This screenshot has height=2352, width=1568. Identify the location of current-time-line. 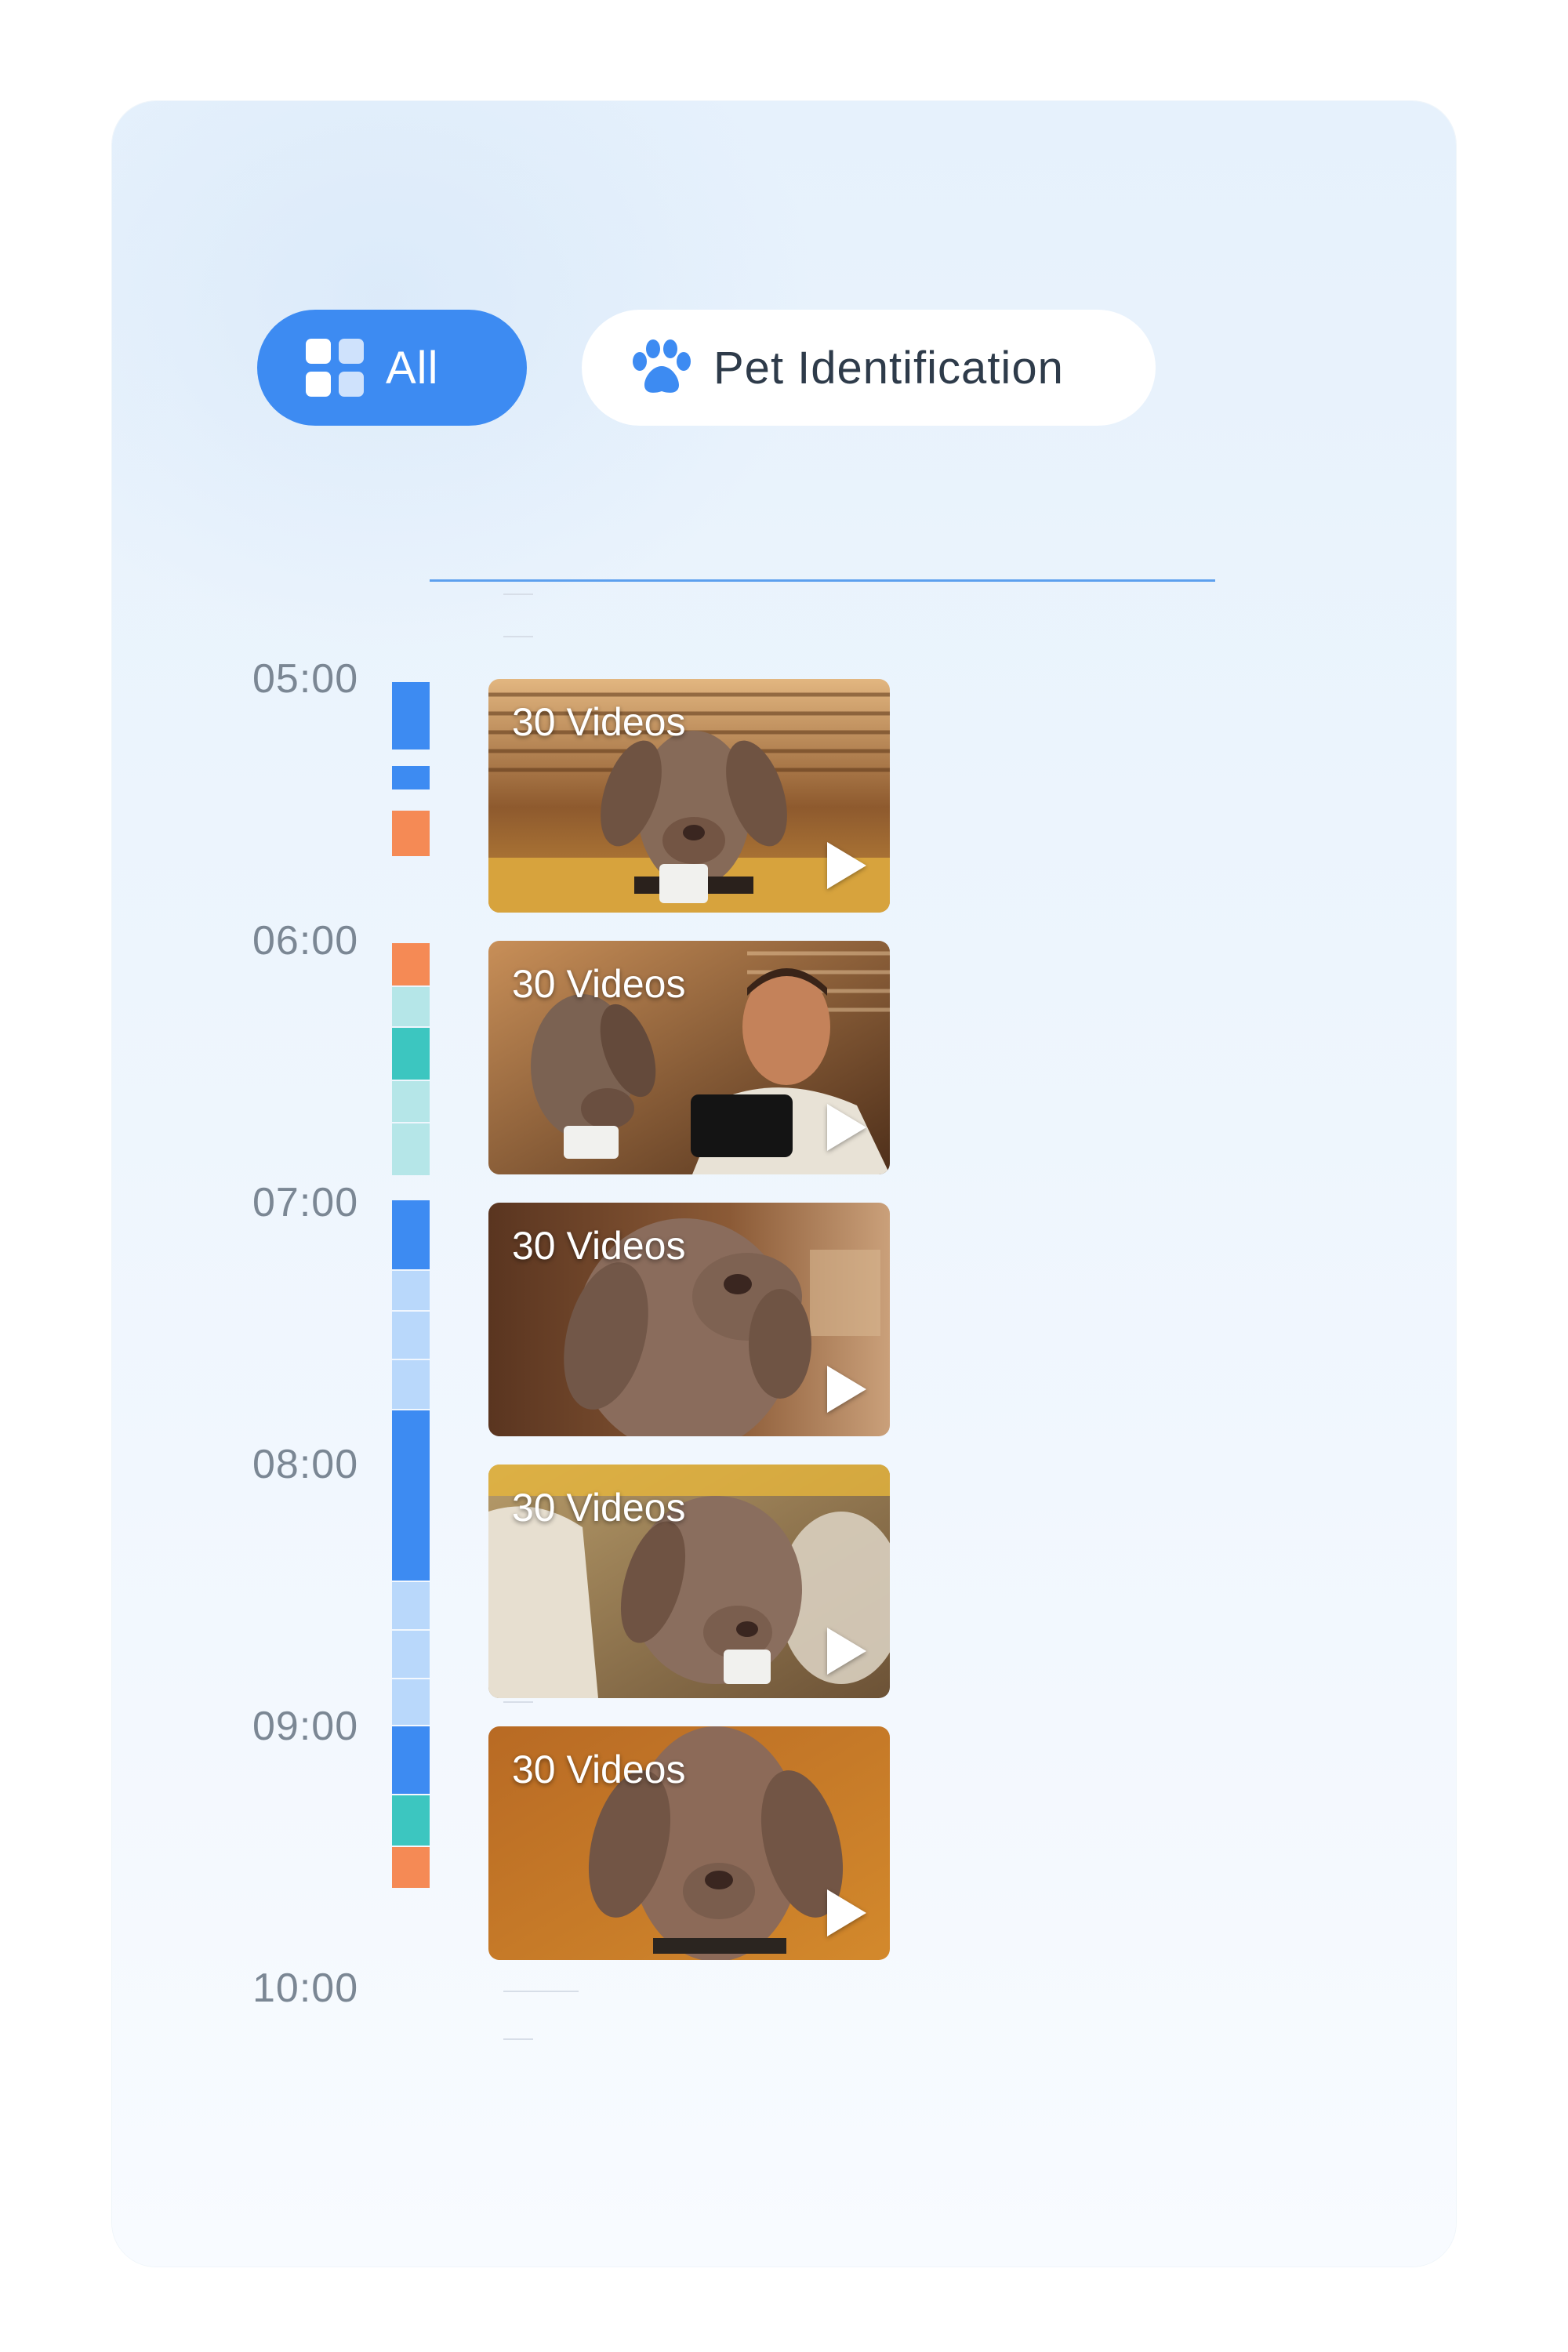
(823, 580).